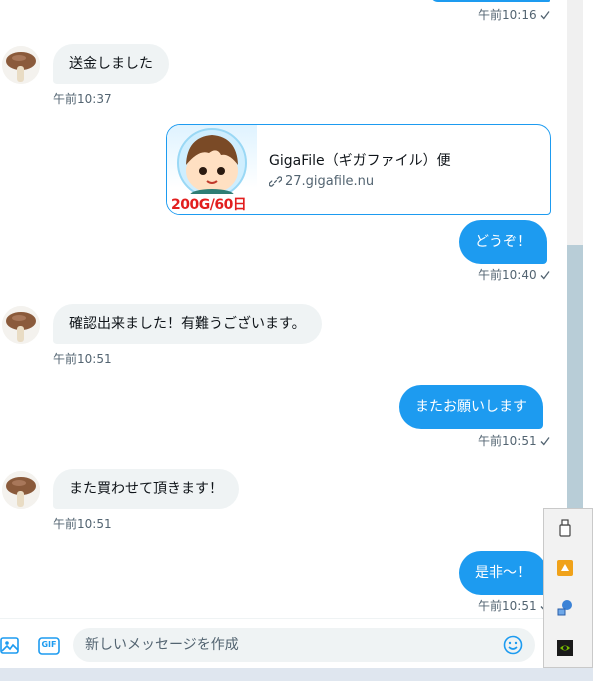 This screenshot has height=681, width=593. I want to click on link-thumbnail: 200G/60日, so click(212, 169).